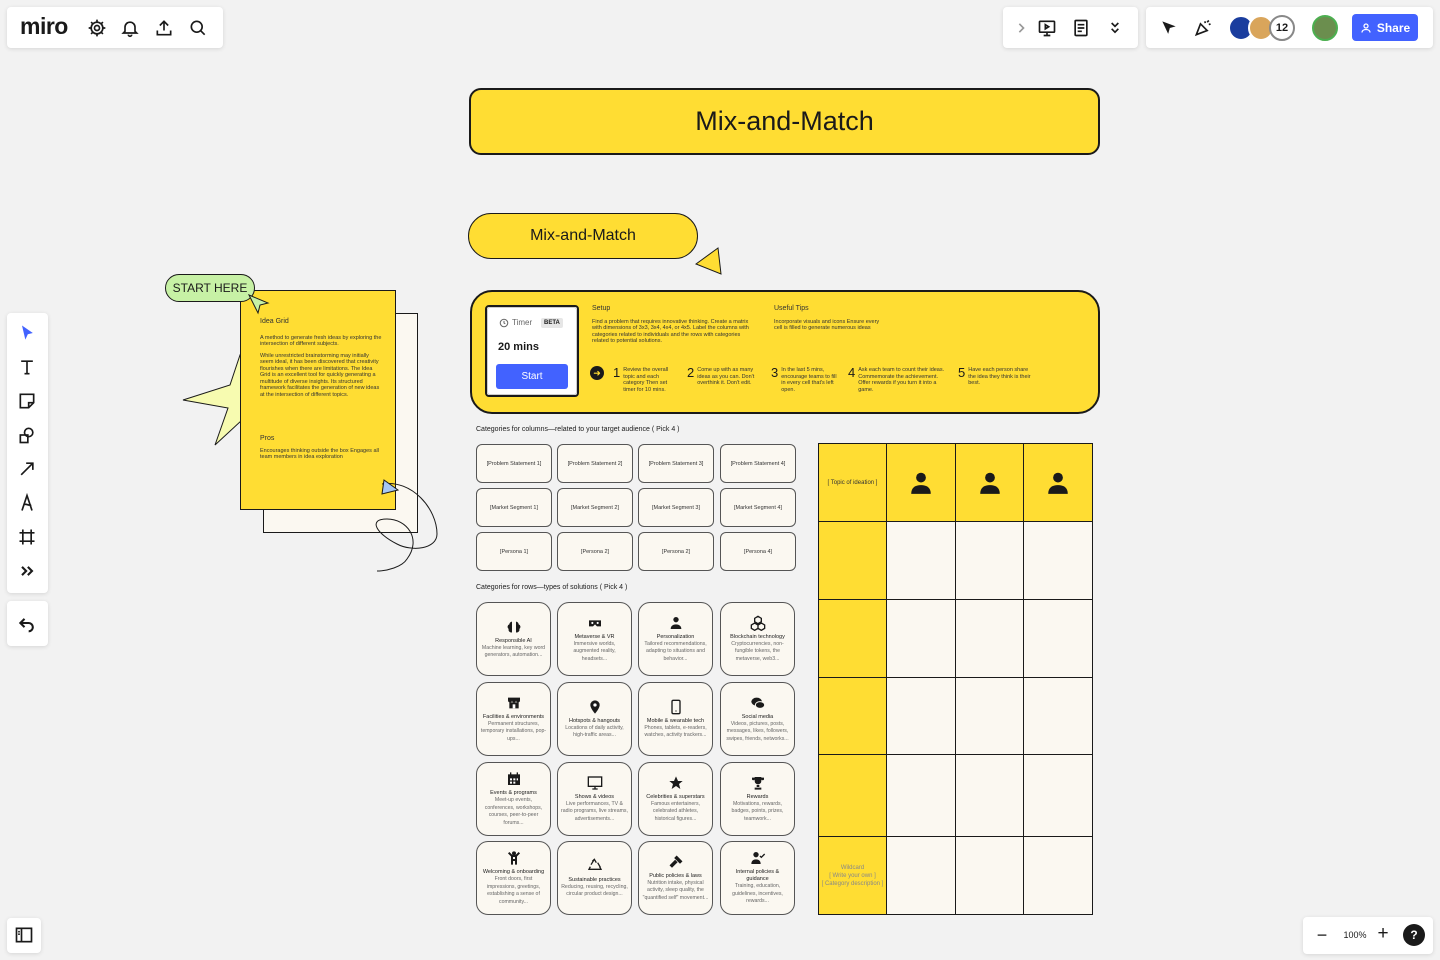 The height and width of the screenshot is (960, 1440). What do you see at coordinates (1021, 28) in the screenshot?
I see `chevron-right-icon` at bounding box center [1021, 28].